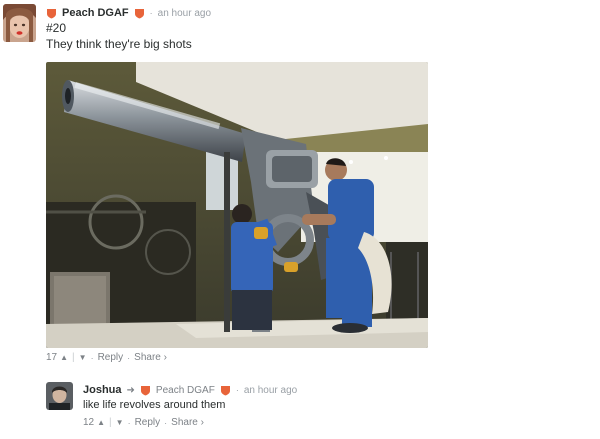  I want to click on vote-count: 17, so click(52, 357).